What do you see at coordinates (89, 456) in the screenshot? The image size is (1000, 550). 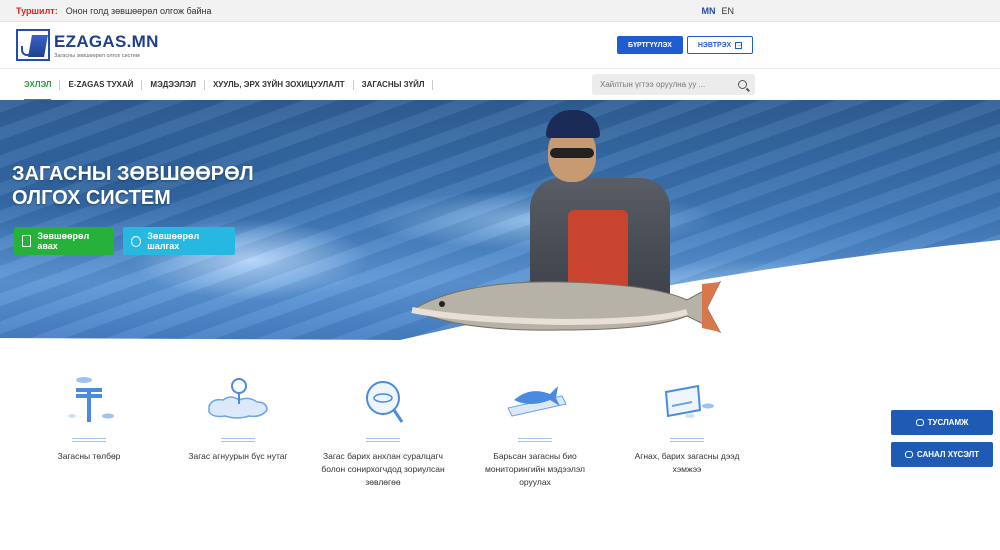 I see `service-label: Загасны төлбөр` at bounding box center [89, 456].